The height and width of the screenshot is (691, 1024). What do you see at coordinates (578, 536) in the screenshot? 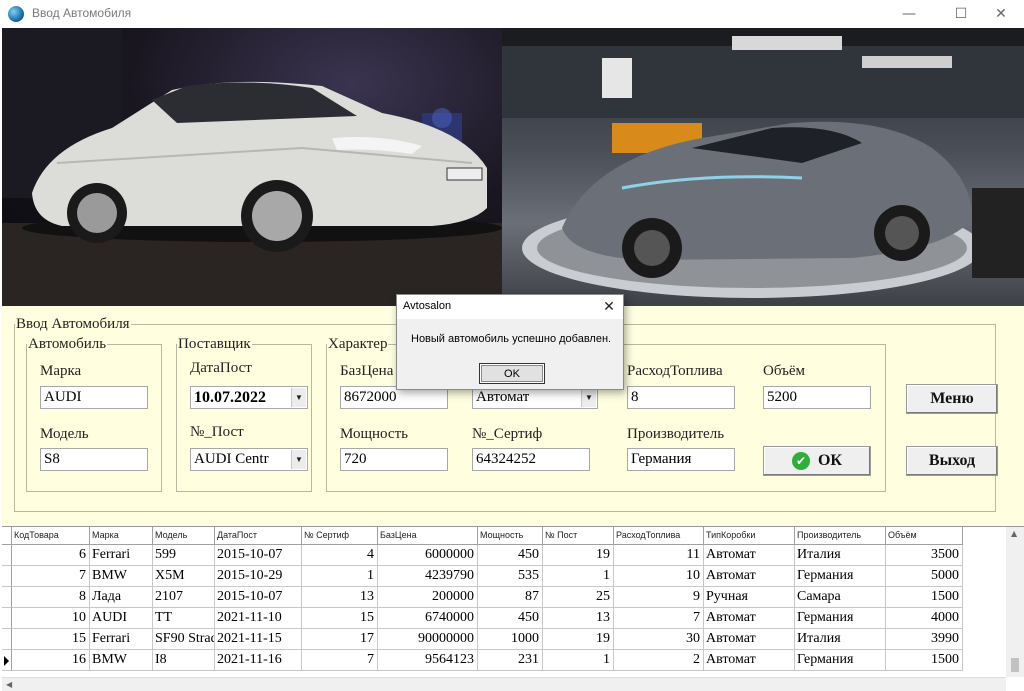
I see `column-header: № Пост` at bounding box center [578, 536].